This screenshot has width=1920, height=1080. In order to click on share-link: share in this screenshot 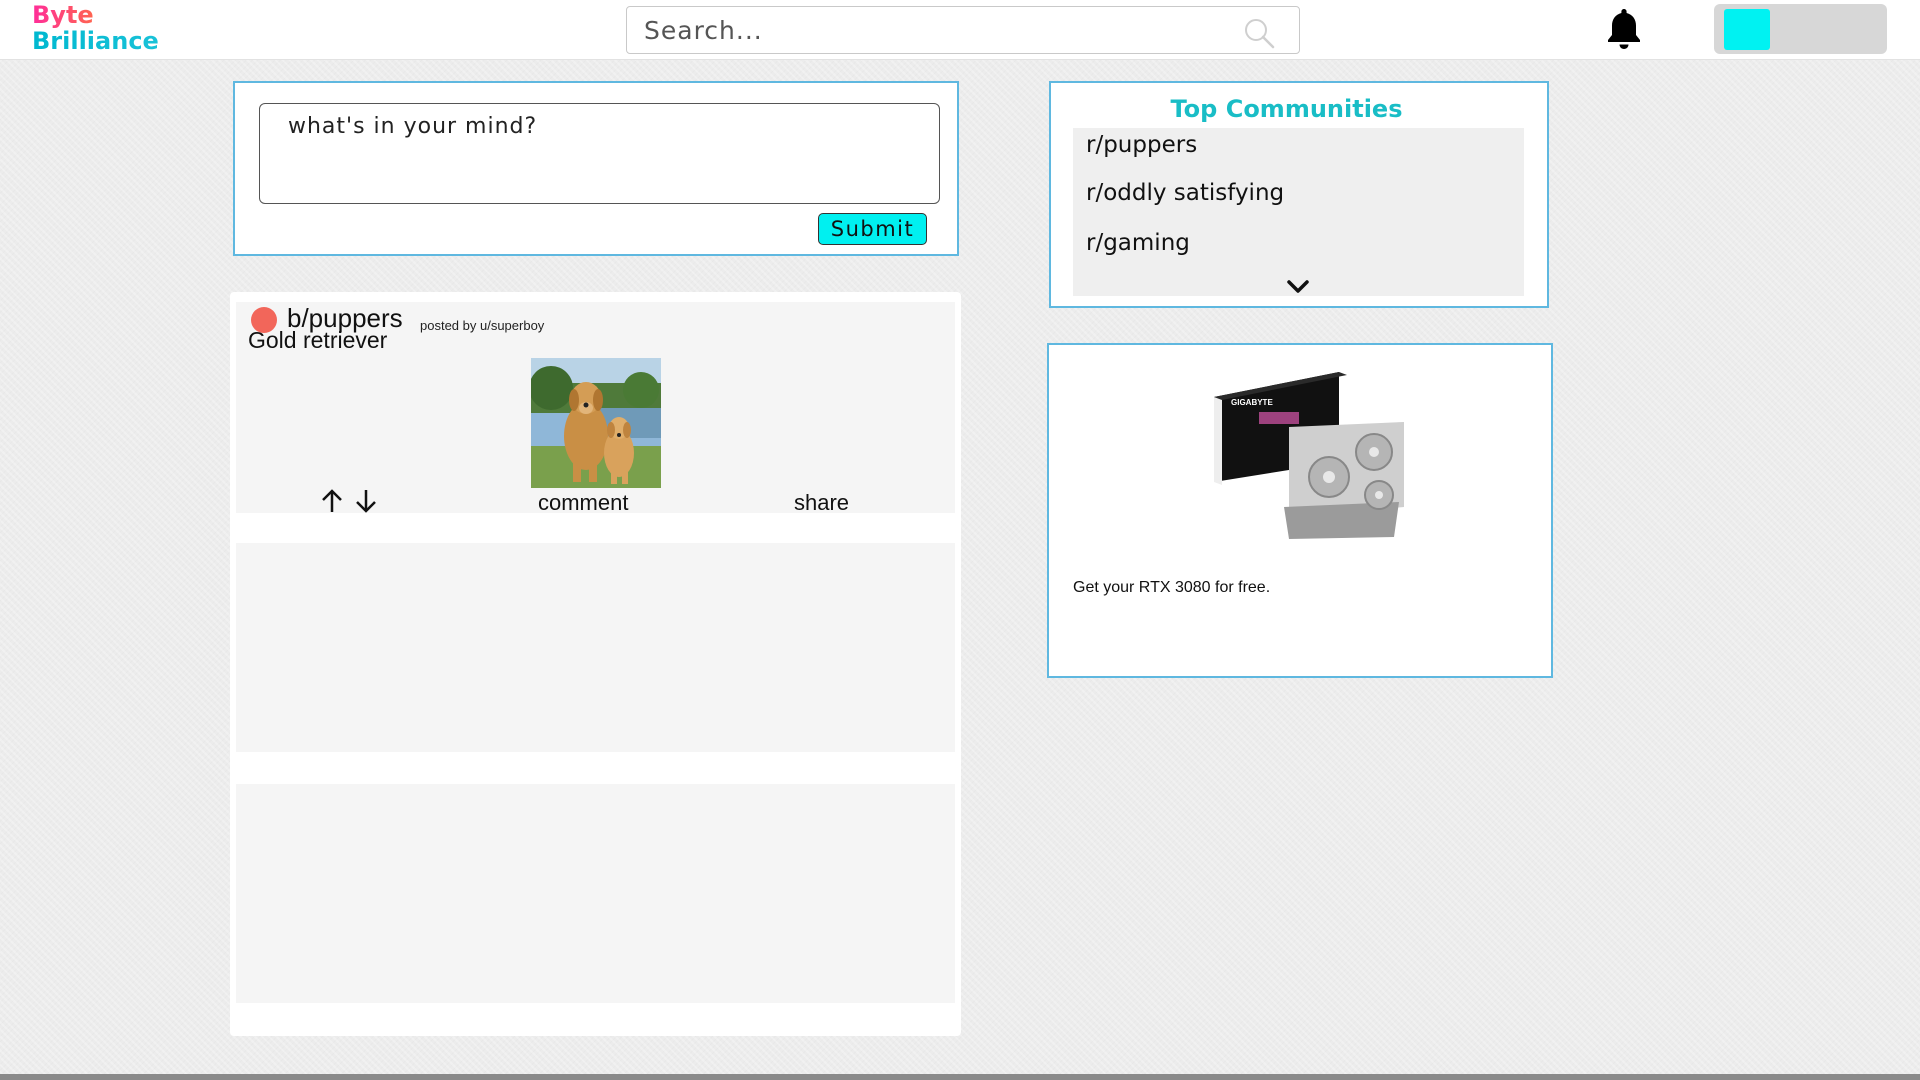, I will do `click(821, 503)`.